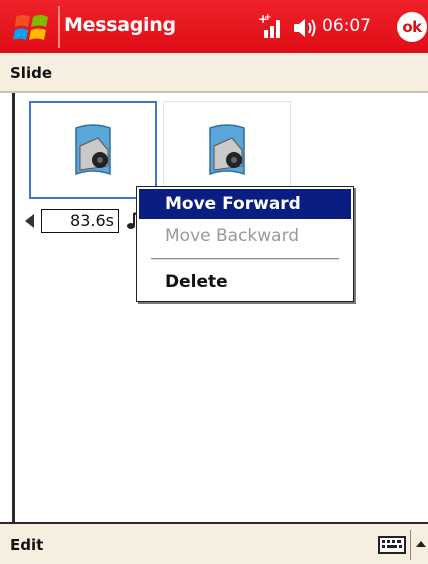  What do you see at coordinates (245, 204) in the screenshot?
I see `menu-item-move-forward: Move Forward` at bounding box center [245, 204].